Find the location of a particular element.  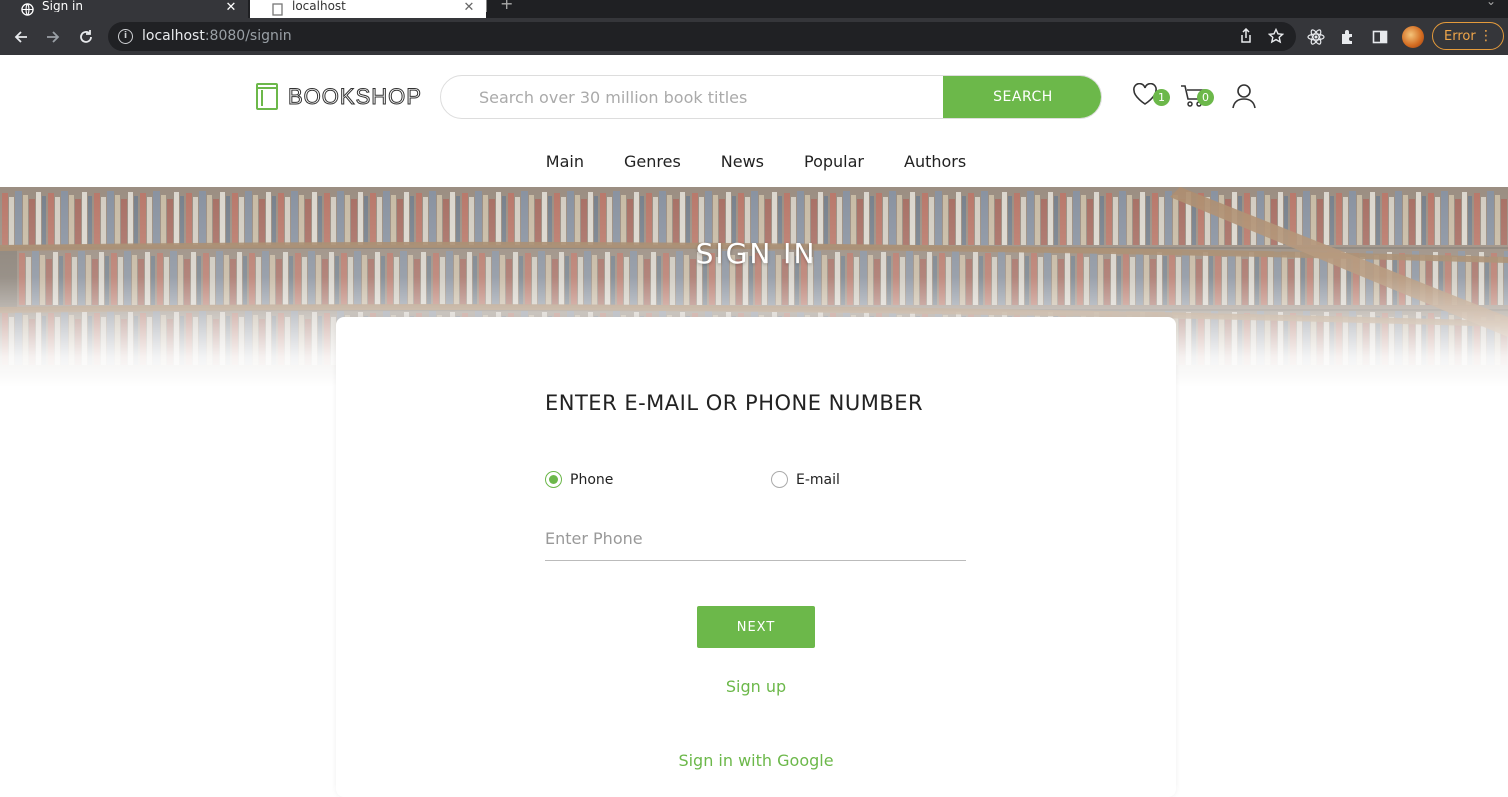

tab-title: Sign in is located at coordinates (62, 6).